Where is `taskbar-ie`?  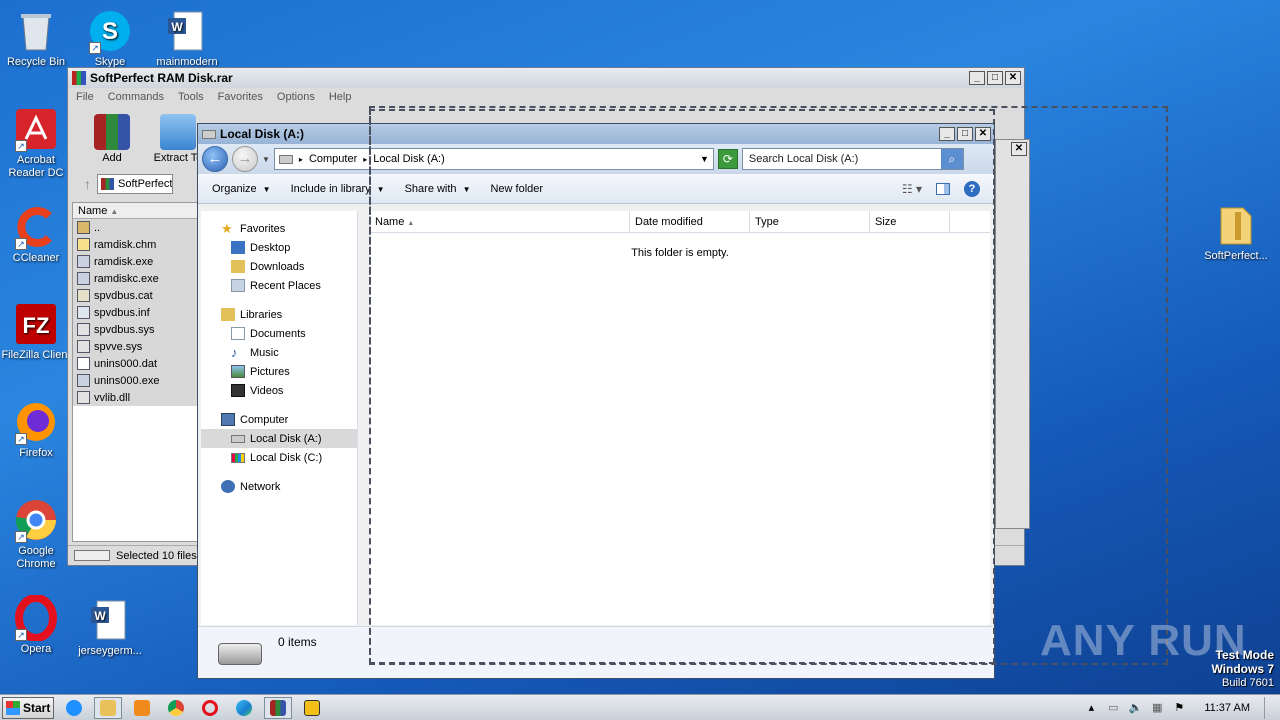
taskbar-ie is located at coordinates (74, 708).